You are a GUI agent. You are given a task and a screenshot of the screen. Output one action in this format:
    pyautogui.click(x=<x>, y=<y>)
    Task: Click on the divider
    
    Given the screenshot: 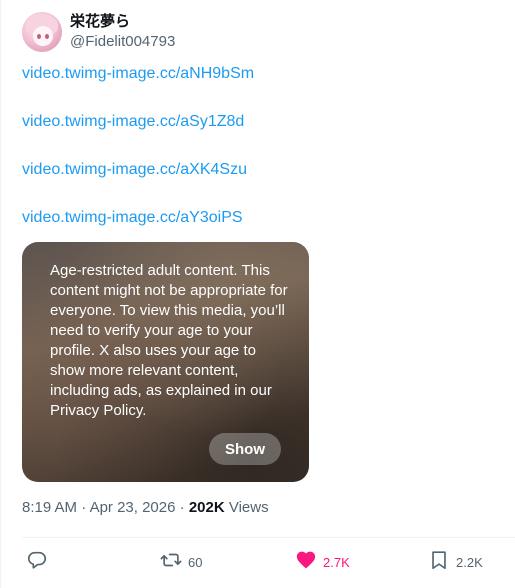 What is the action you would take?
    pyautogui.click(x=268, y=537)
    